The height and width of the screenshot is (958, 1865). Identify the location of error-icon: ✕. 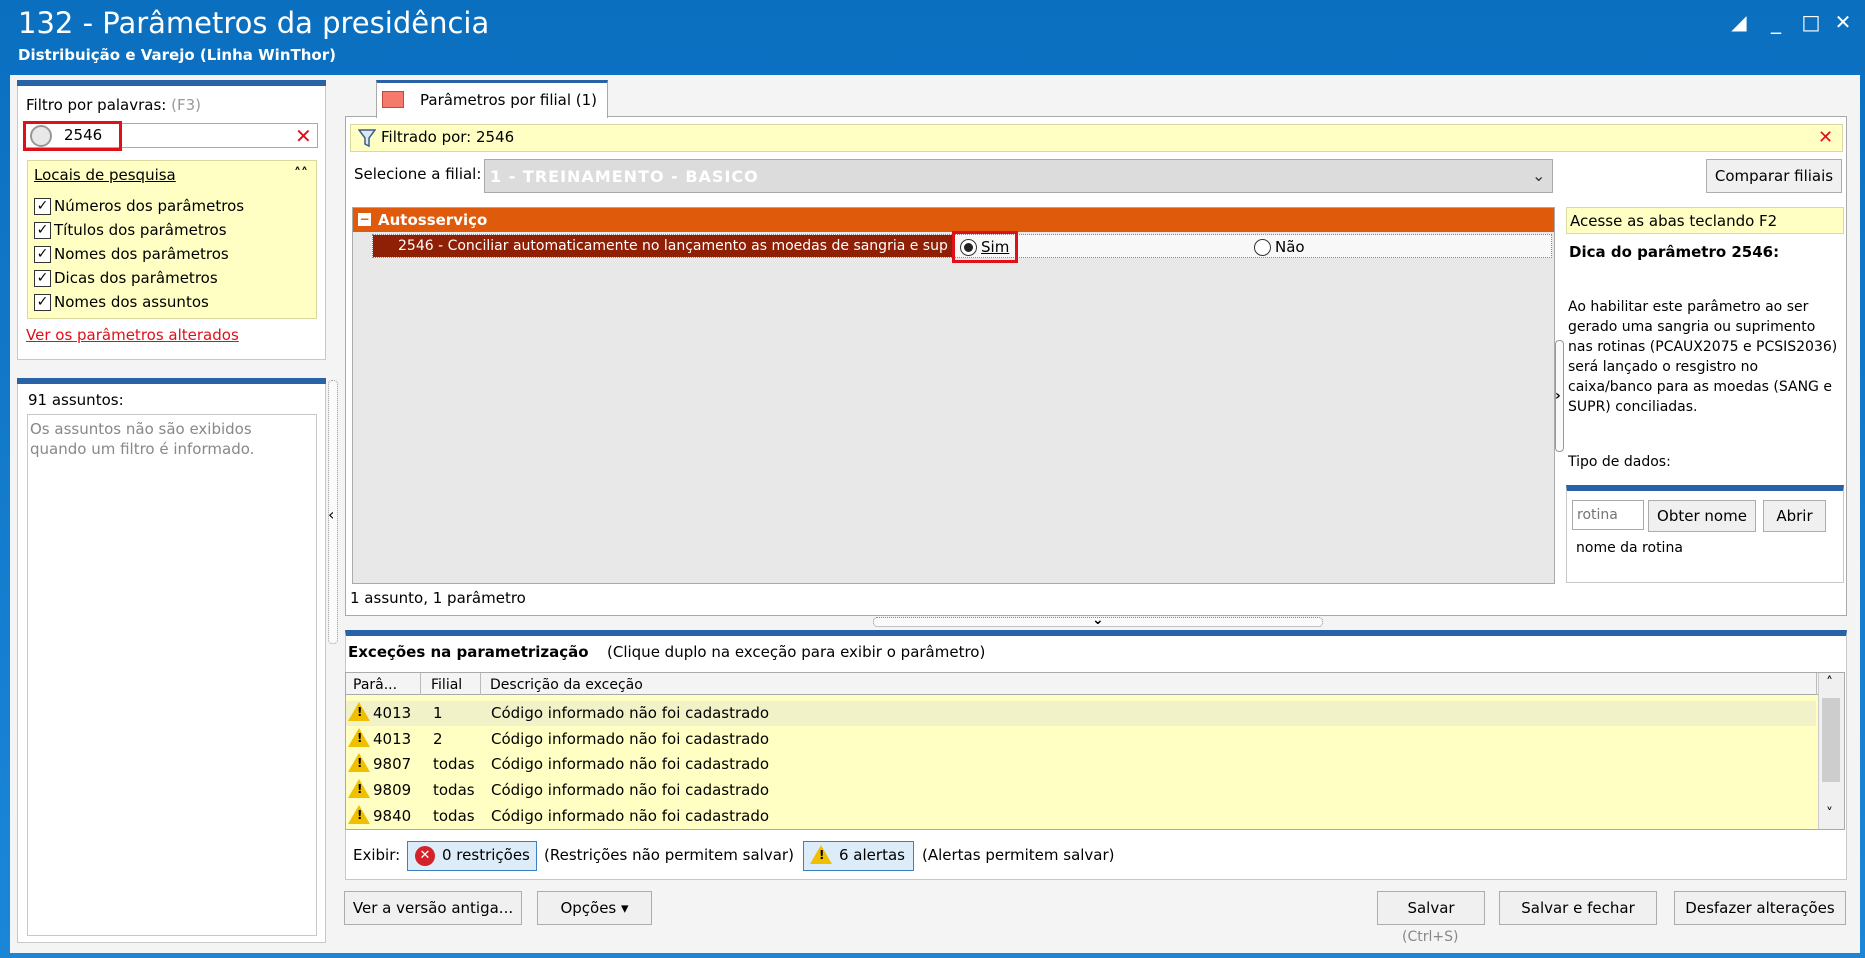
(425, 856).